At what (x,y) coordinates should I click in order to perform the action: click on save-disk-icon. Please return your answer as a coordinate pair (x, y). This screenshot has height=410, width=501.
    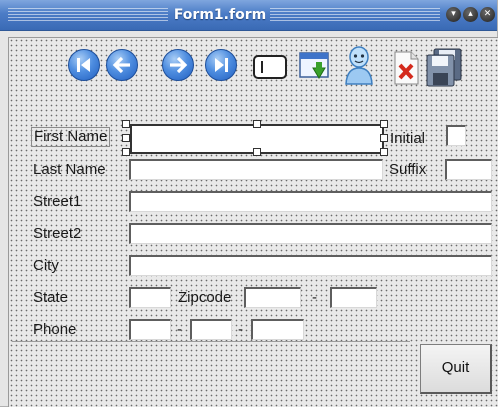
    Looking at the image, I should click on (444, 69).